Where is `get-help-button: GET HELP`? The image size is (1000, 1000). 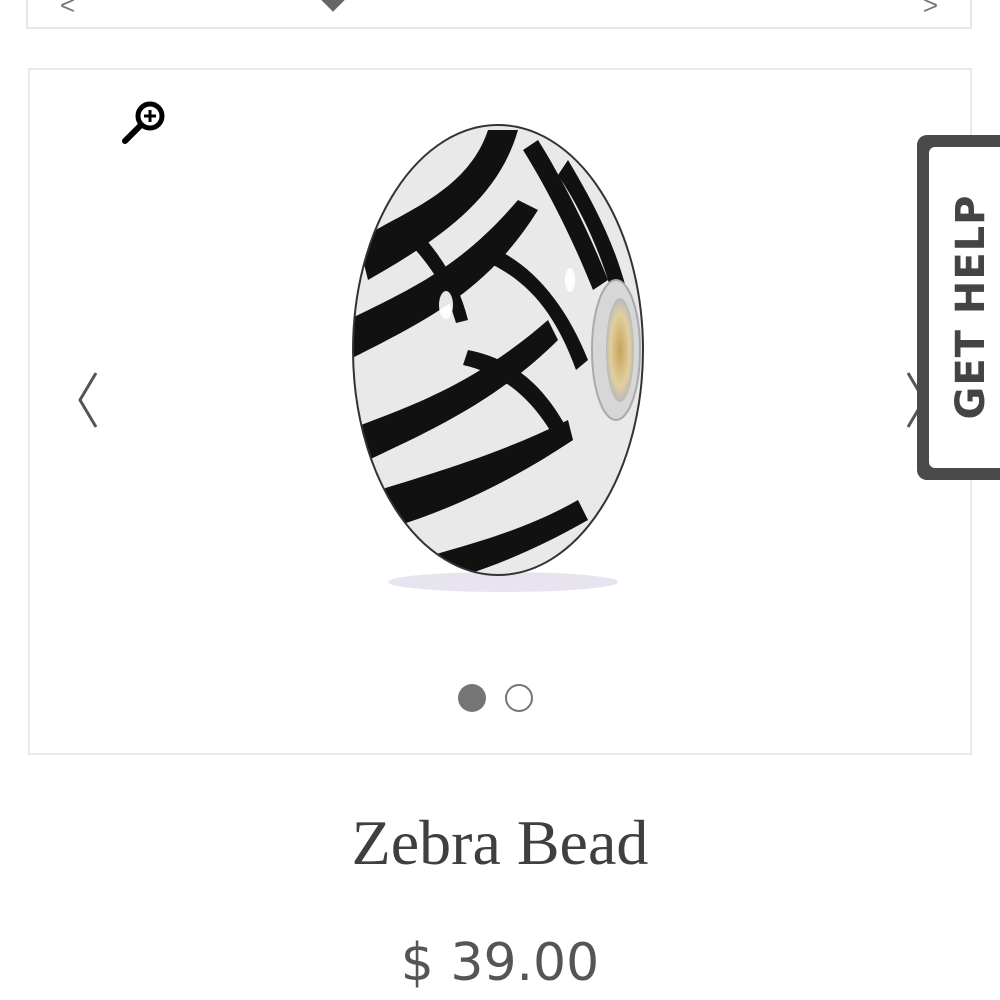
get-help-button: GET HELP is located at coordinates (958, 307).